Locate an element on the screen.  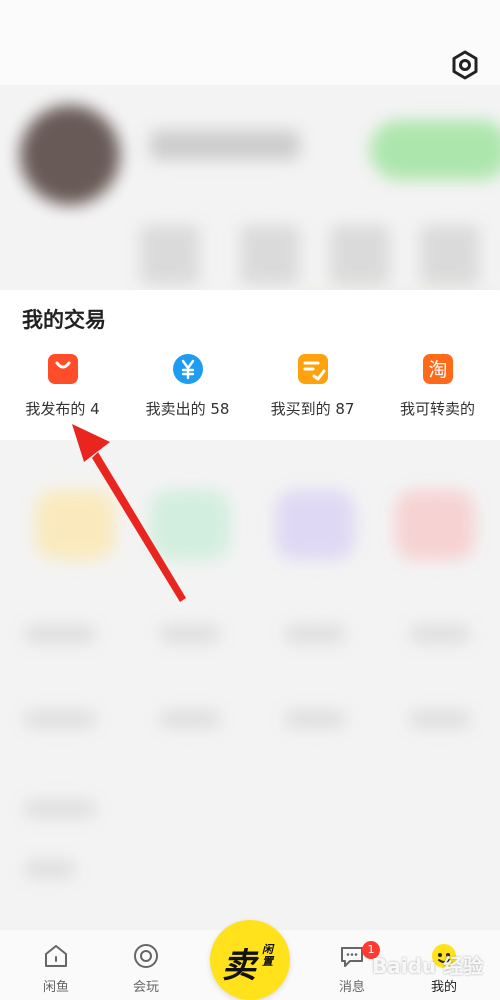
home-icon is located at coordinates (56, 956).